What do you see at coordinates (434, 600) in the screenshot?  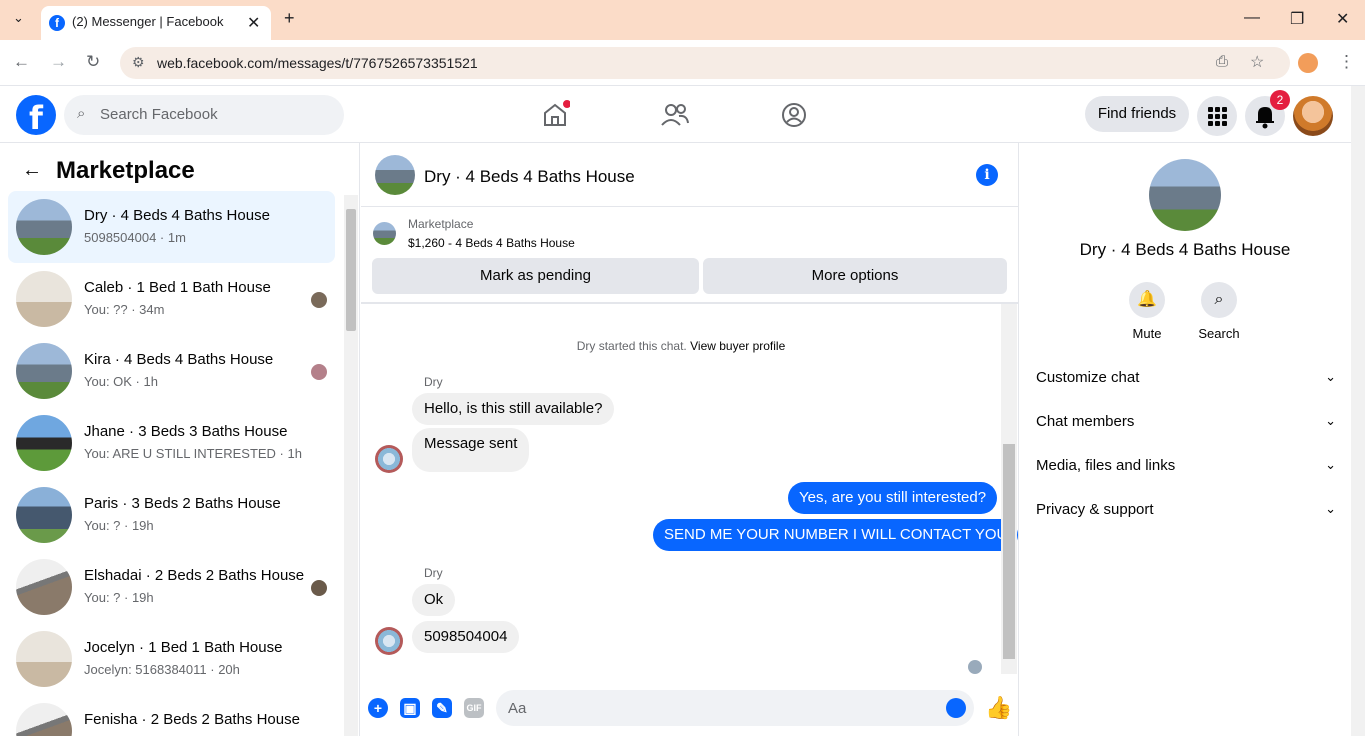 I see `incoming-message: Ok` at bounding box center [434, 600].